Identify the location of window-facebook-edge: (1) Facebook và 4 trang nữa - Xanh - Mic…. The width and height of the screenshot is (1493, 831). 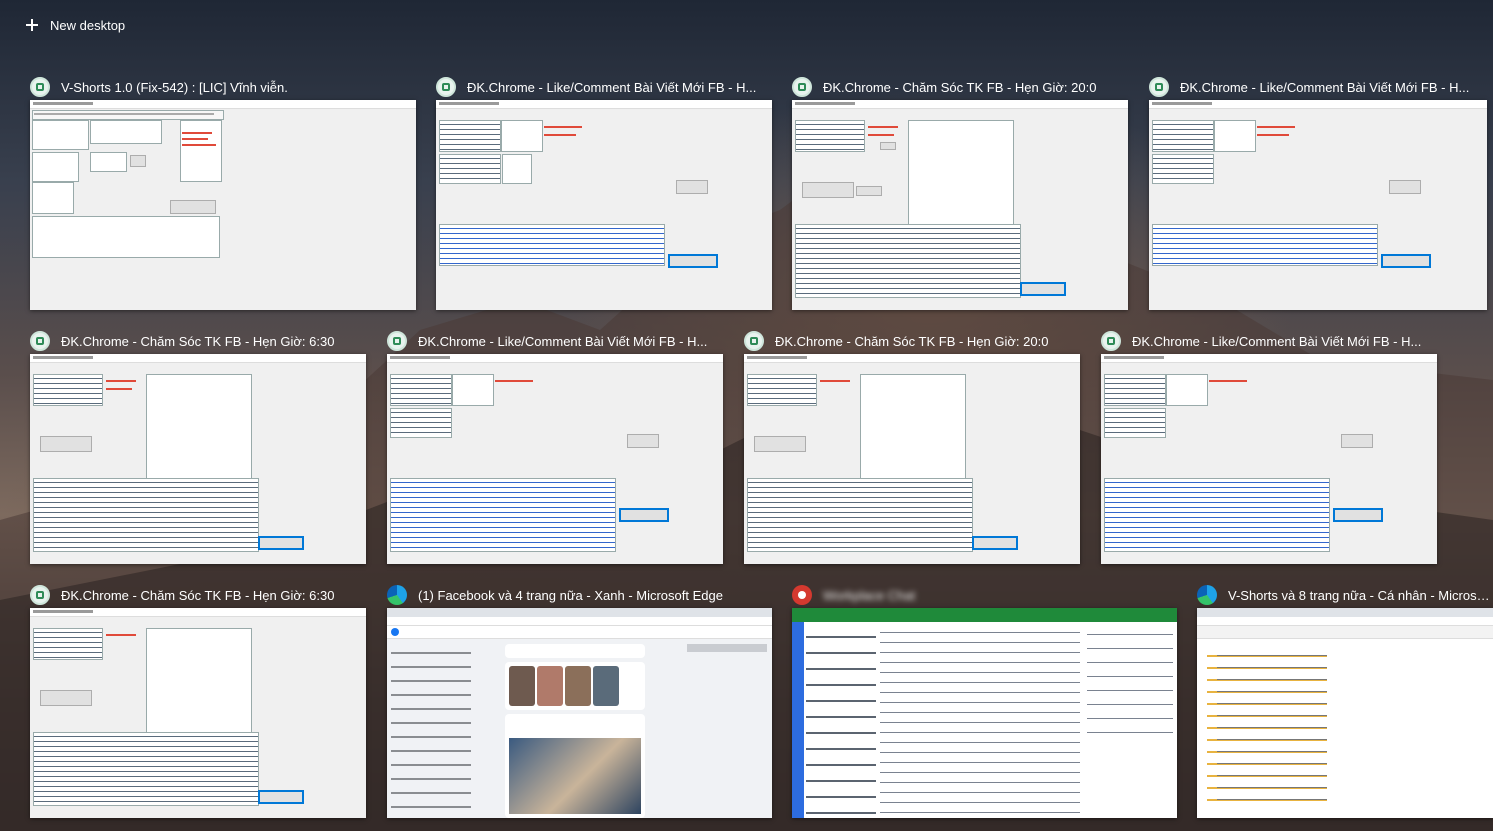
(579, 700).